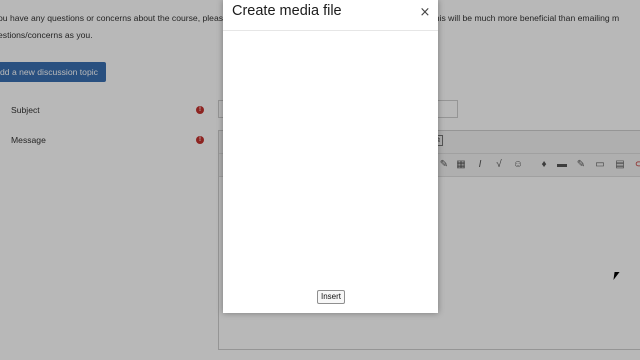  Describe the element at coordinates (287, 11) in the screenshot. I see `modal-title: Create media file` at that location.